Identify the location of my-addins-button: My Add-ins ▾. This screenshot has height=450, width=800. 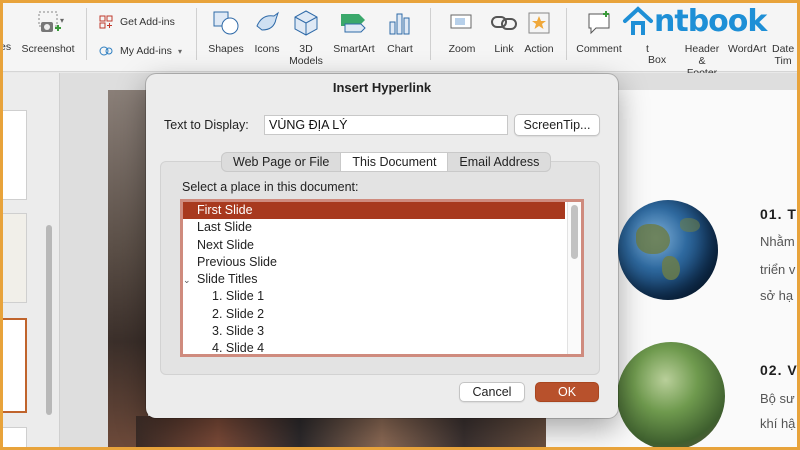
(140, 51).